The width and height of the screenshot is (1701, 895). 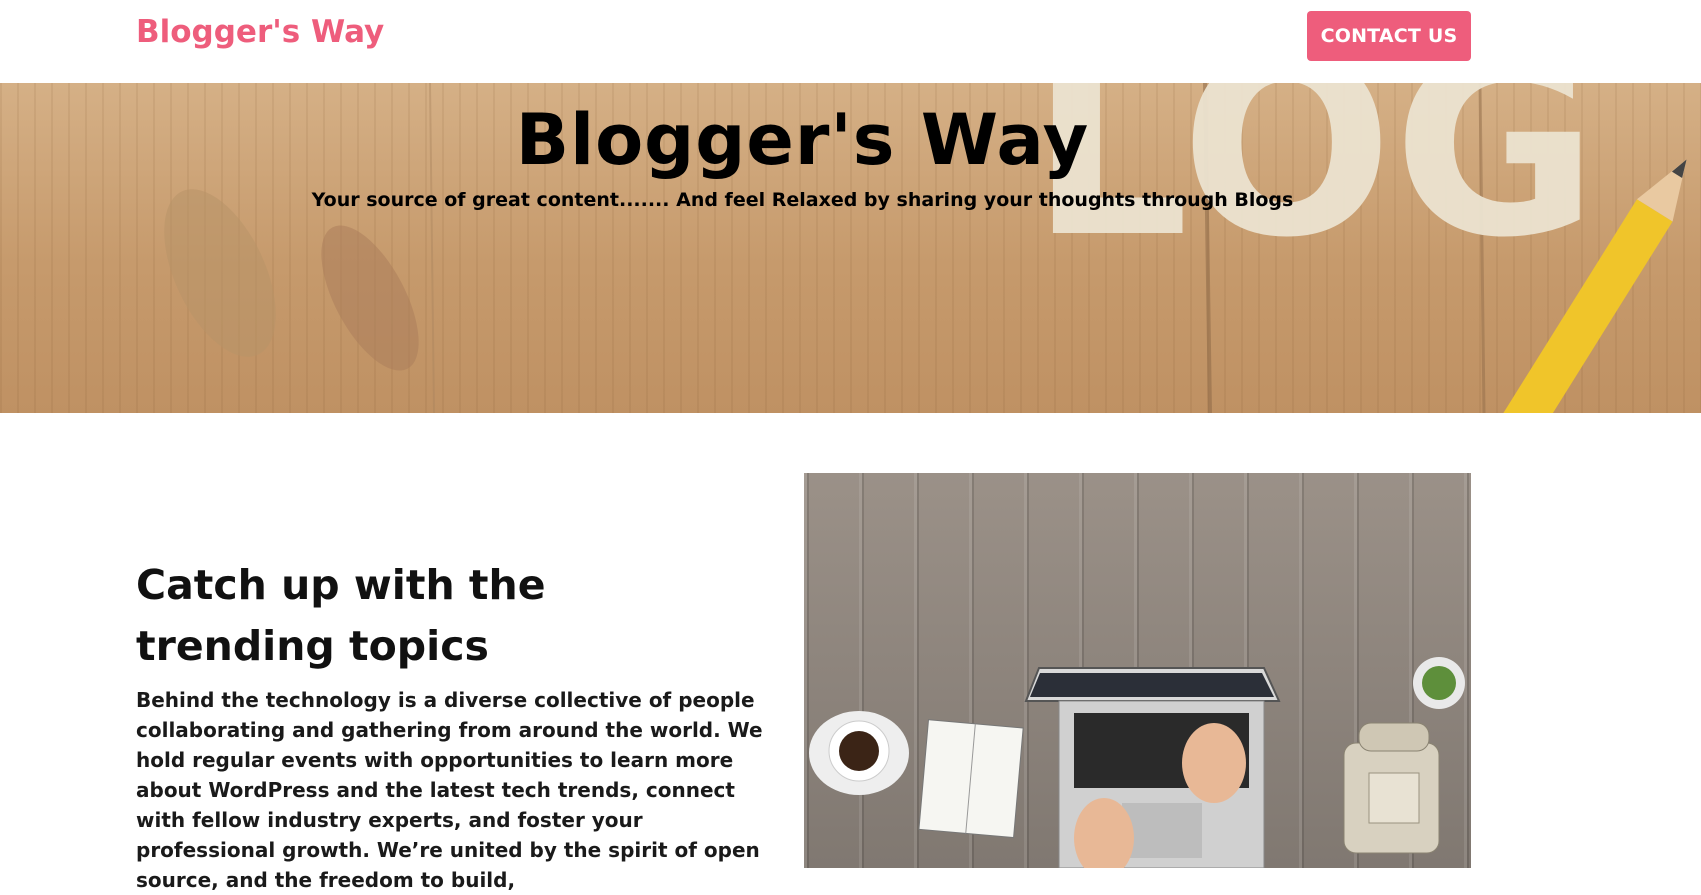 I want to click on coffee-cup-illustration, so click(x=859, y=753).